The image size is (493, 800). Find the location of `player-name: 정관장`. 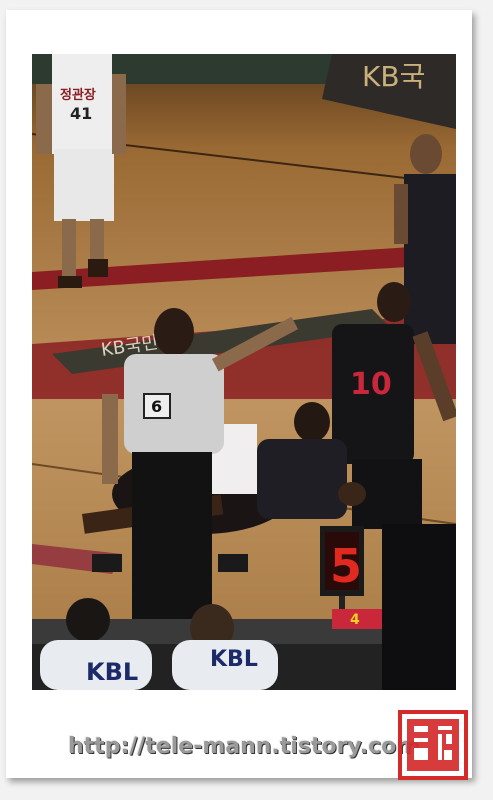

player-name: 정관장 is located at coordinates (78, 95).